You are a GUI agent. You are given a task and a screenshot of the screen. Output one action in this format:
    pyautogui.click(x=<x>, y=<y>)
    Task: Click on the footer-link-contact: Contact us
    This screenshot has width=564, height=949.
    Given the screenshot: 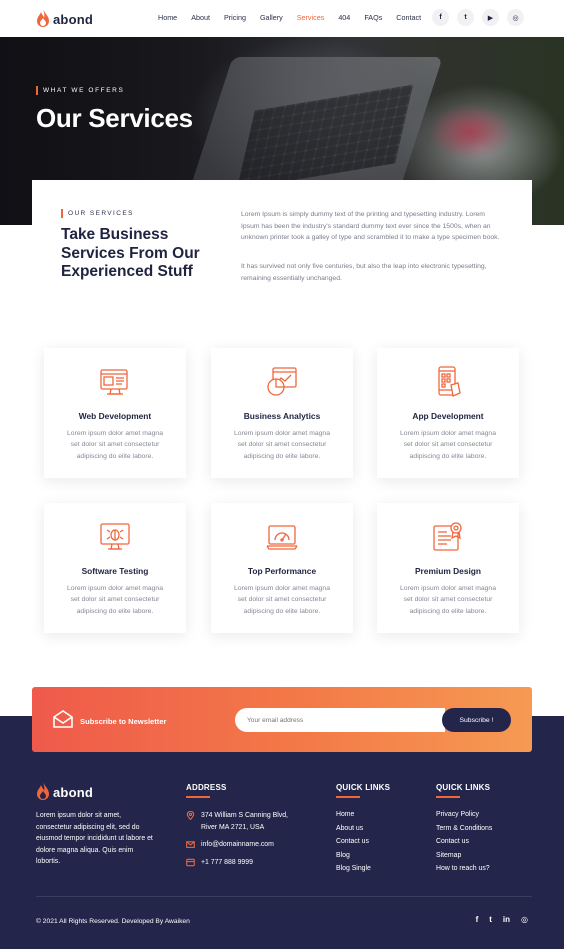 What is the action you would take?
    pyautogui.click(x=352, y=841)
    